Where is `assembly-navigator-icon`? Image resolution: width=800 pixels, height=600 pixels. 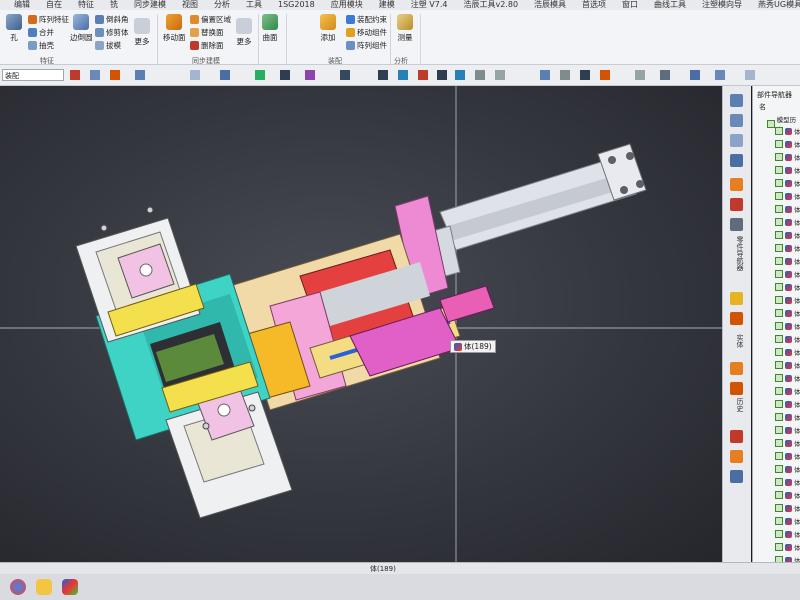
assembly-navigator-icon is located at coordinates (736, 120).